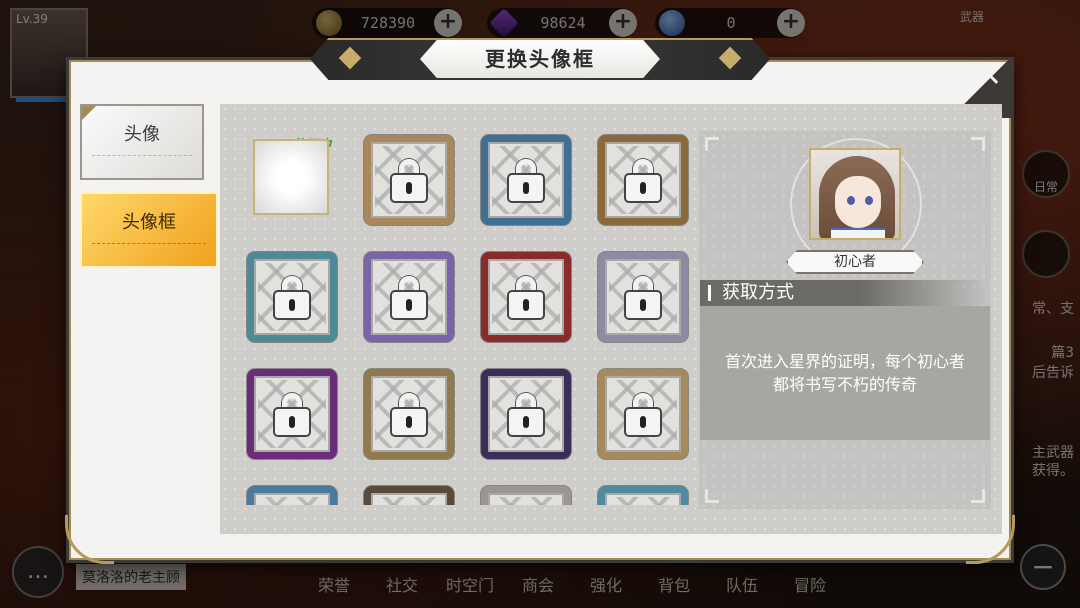  I want to click on frame-name: 初心者, so click(855, 262).